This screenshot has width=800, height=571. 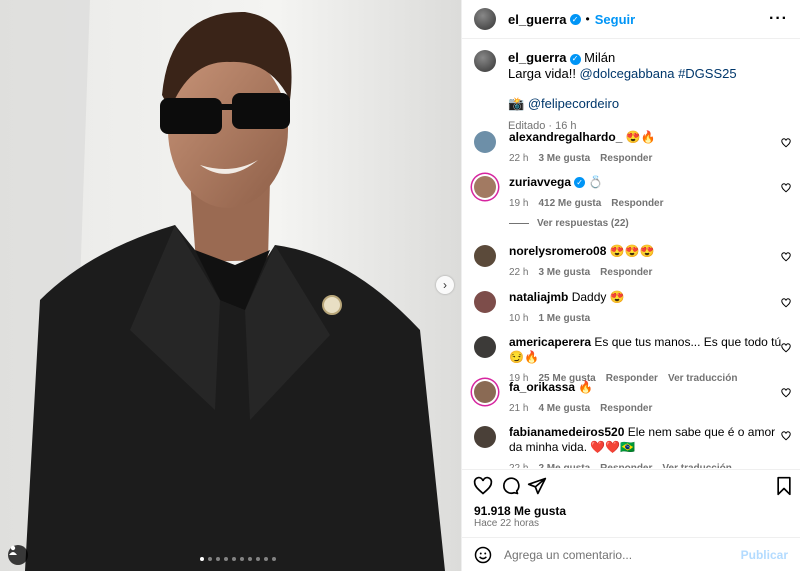 What do you see at coordinates (540, 182) in the screenshot?
I see `commenter-username: zuriavvega` at bounding box center [540, 182].